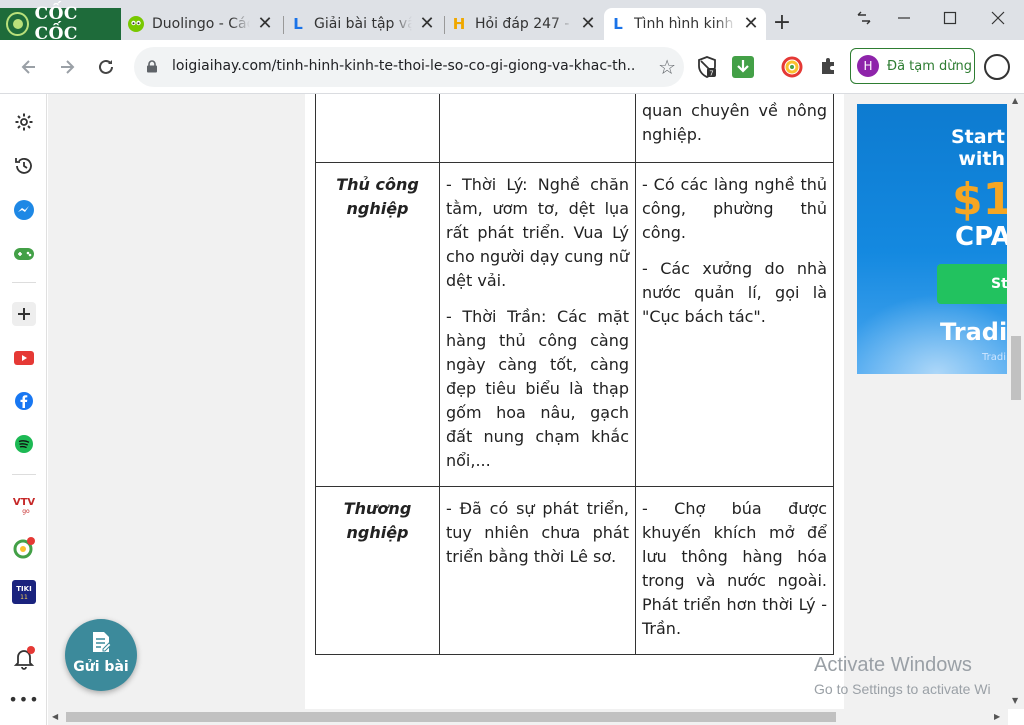 The height and width of the screenshot is (725, 1024). What do you see at coordinates (152, 66) in the screenshot?
I see `lock-icon` at bounding box center [152, 66].